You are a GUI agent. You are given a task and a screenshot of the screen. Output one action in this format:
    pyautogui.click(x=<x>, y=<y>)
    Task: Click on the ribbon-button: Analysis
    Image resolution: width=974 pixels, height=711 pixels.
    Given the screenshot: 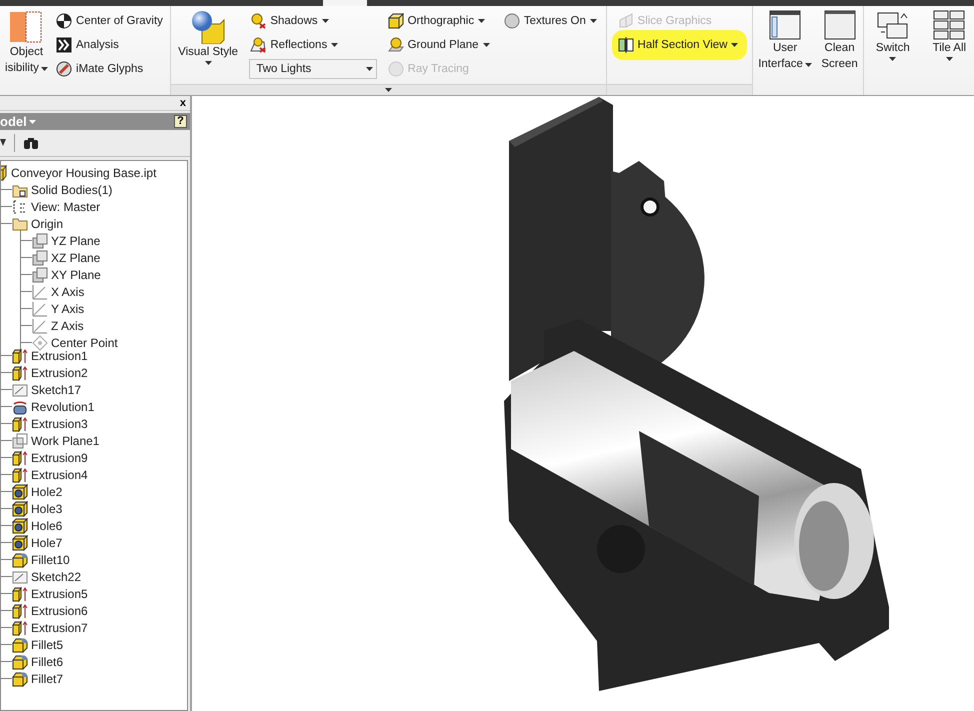 What is the action you would take?
    pyautogui.click(x=111, y=45)
    